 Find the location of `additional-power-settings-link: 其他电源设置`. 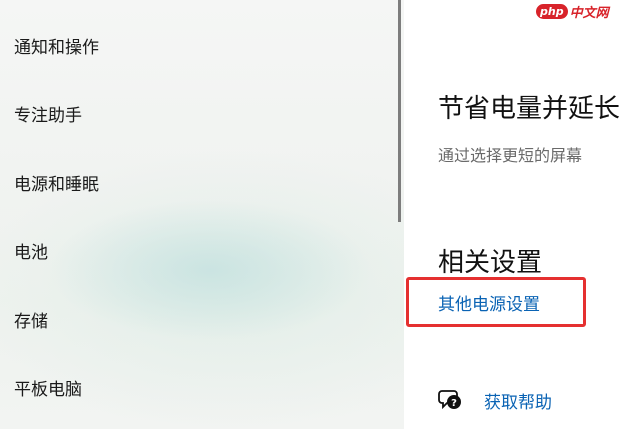

additional-power-settings-link: 其他电源设置 is located at coordinates (489, 302).